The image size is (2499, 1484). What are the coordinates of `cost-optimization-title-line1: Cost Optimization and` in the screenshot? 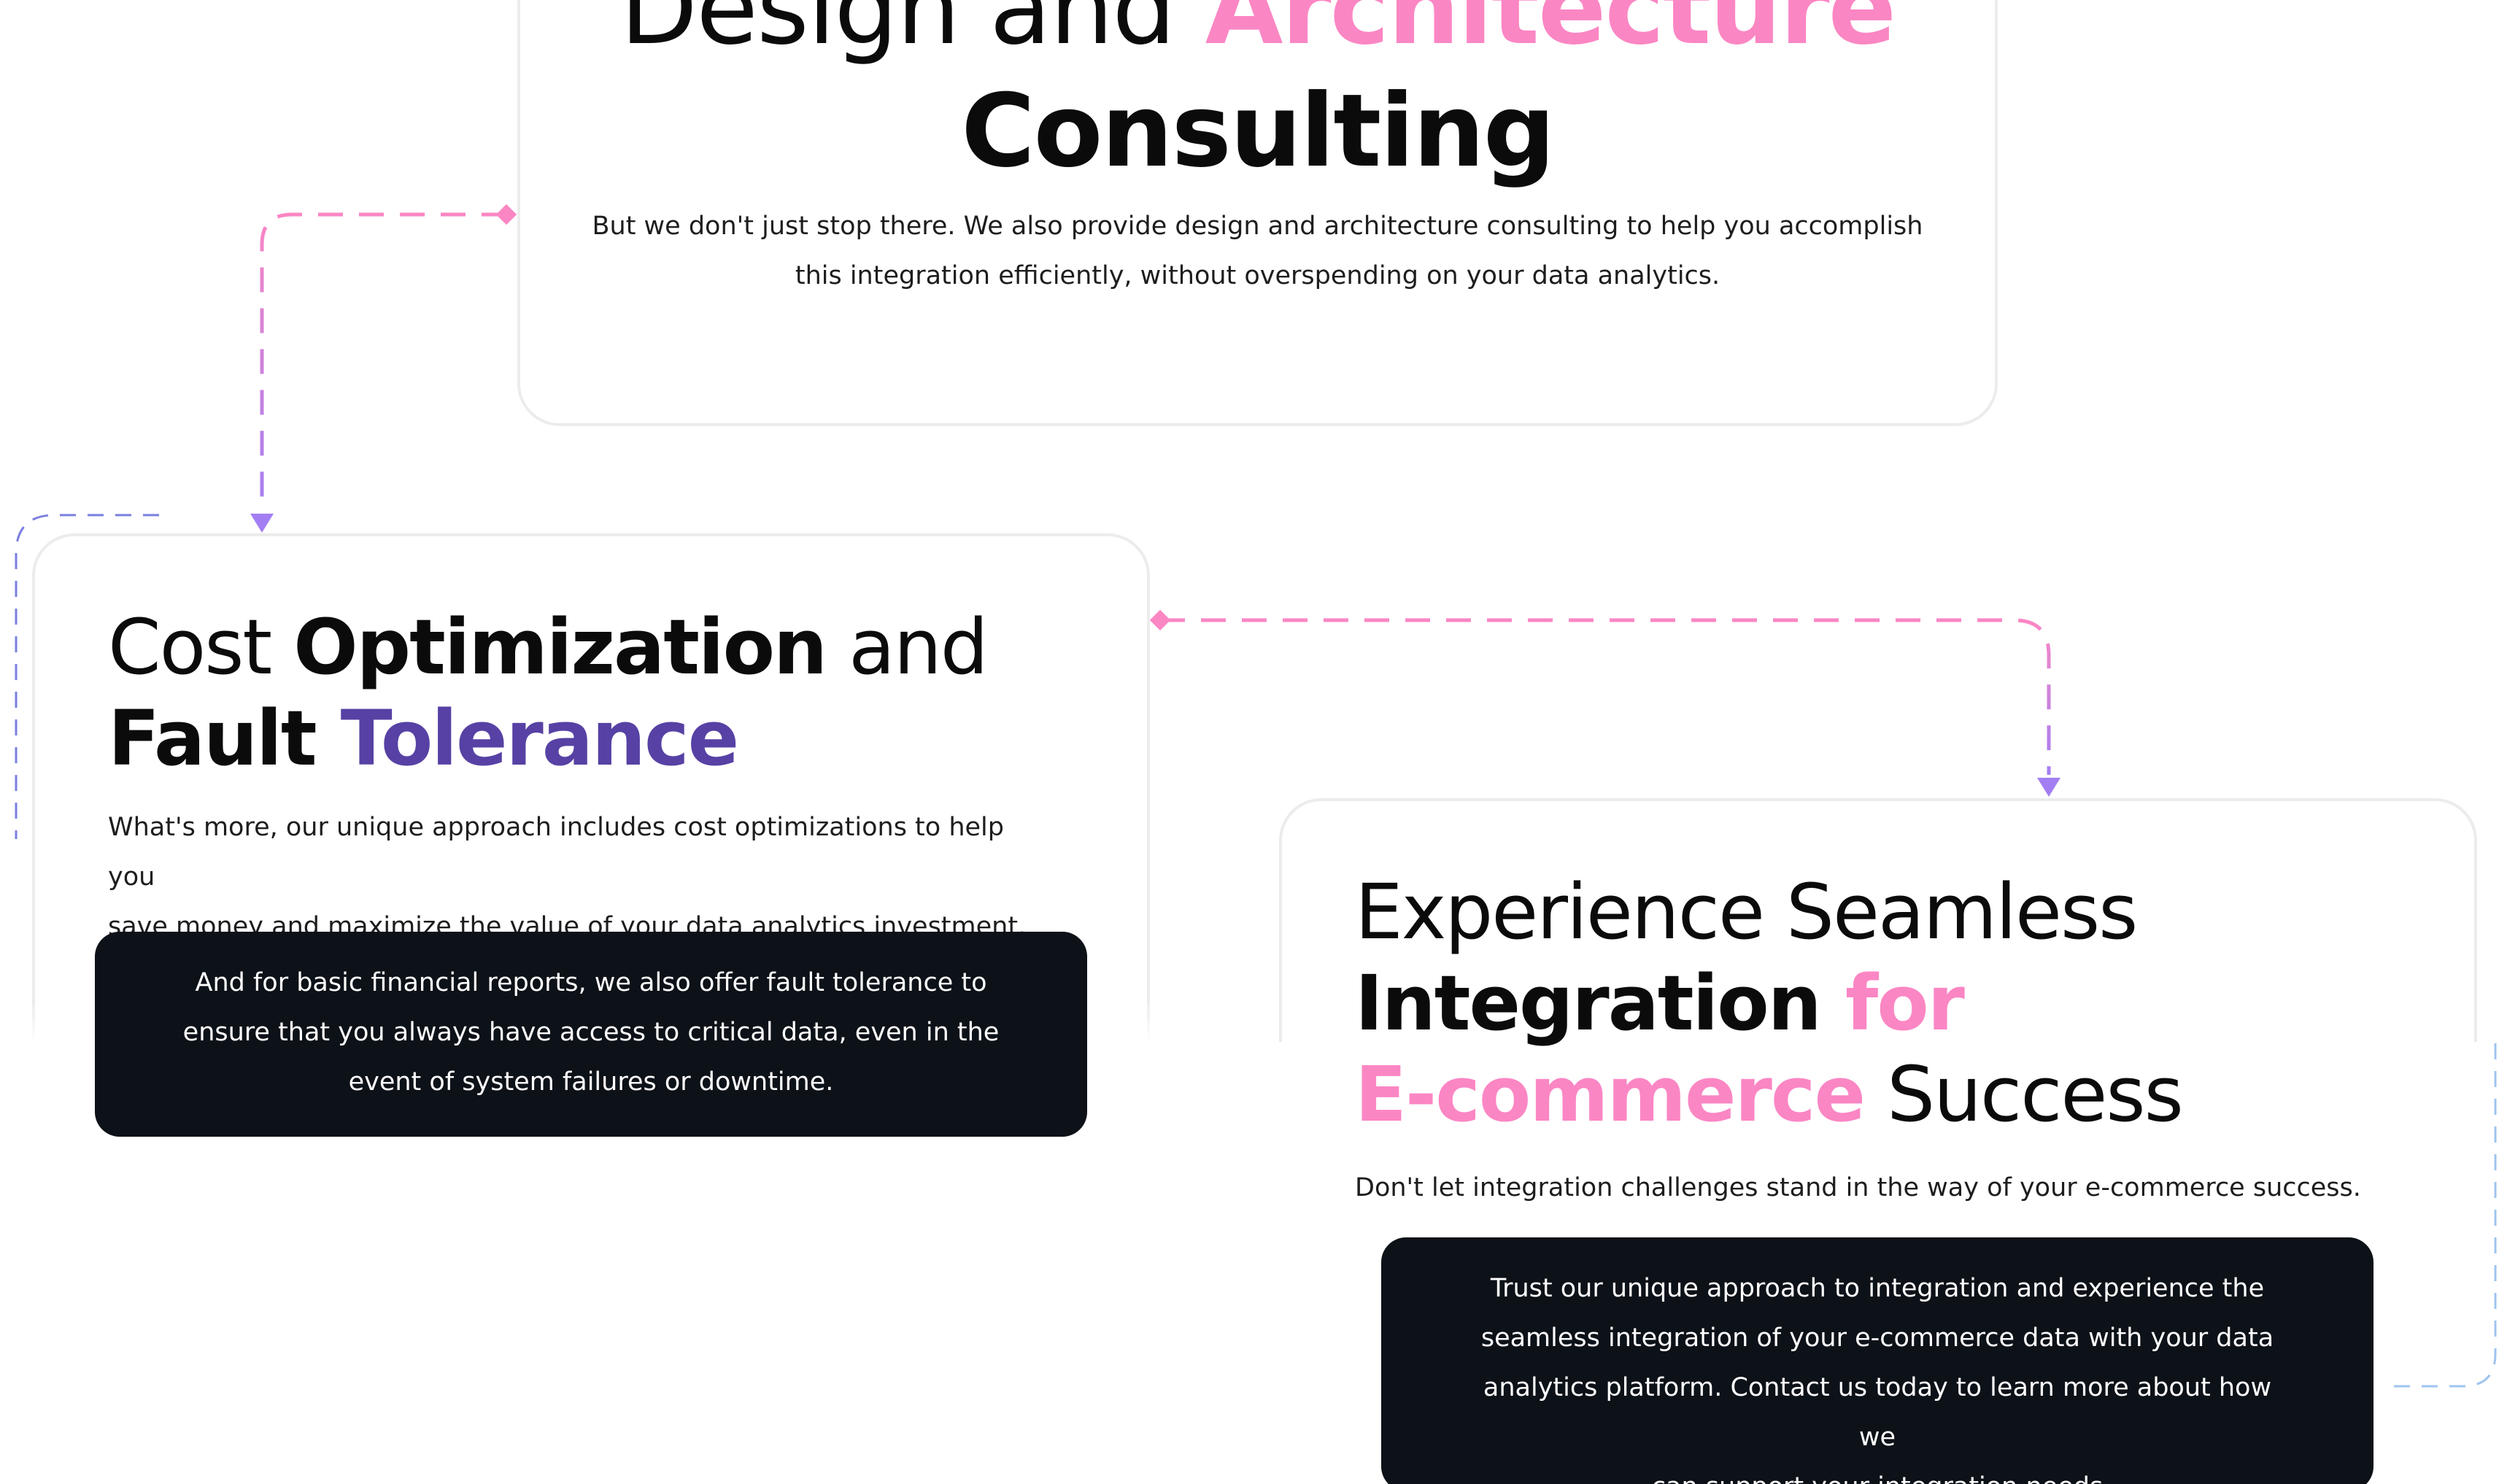 It's located at (549, 647).